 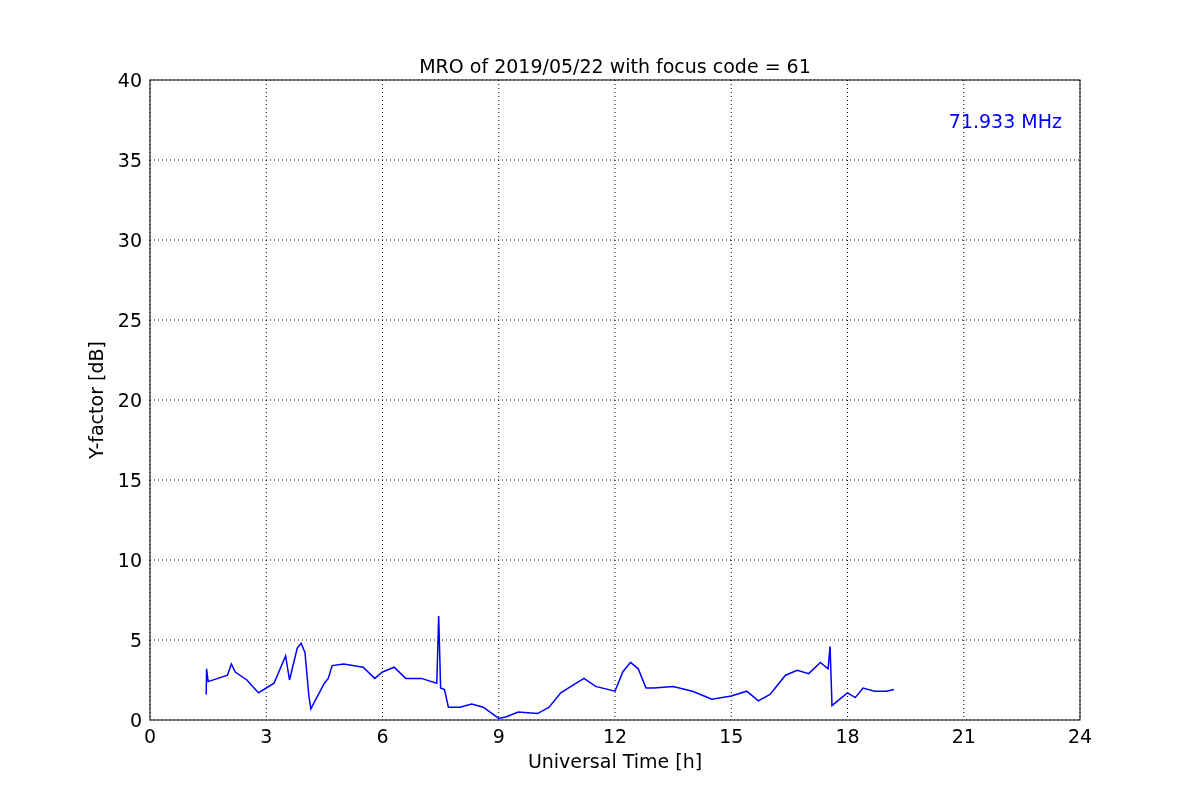 What do you see at coordinates (129, 160) in the screenshot?
I see `y-tick-label: 35` at bounding box center [129, 160].